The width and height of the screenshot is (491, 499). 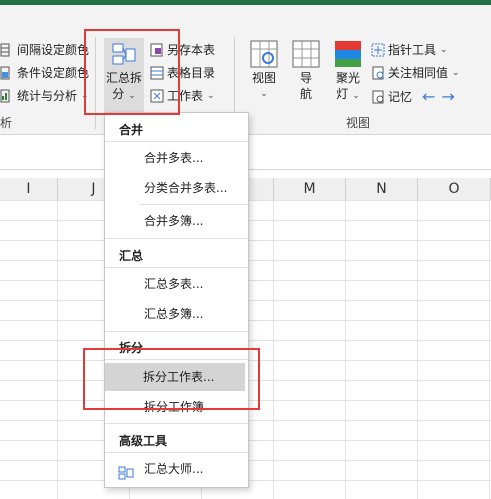 What do you see at coordinates (131, 348) in the screenshot?
I see `menu-section-split: 拆分` at bounding box center [131, 348].